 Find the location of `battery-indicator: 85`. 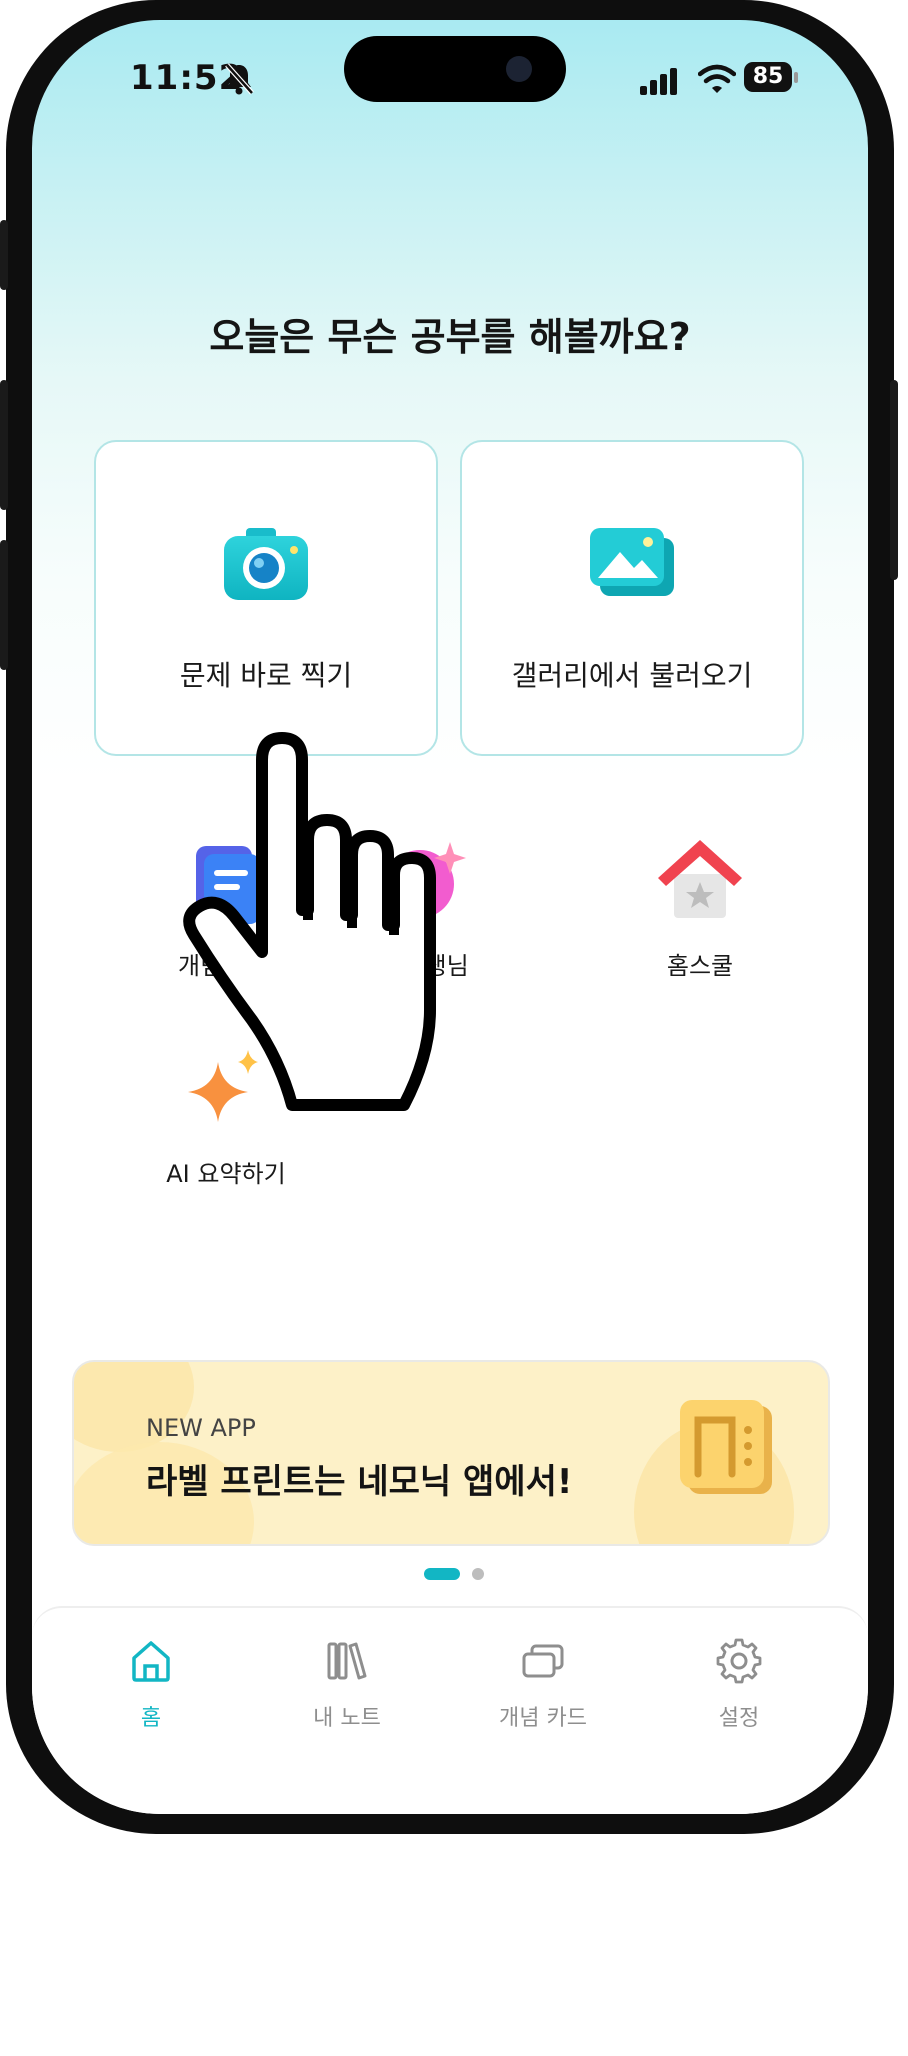

battery-indicator: 85 is located at coordinates (772, 78).